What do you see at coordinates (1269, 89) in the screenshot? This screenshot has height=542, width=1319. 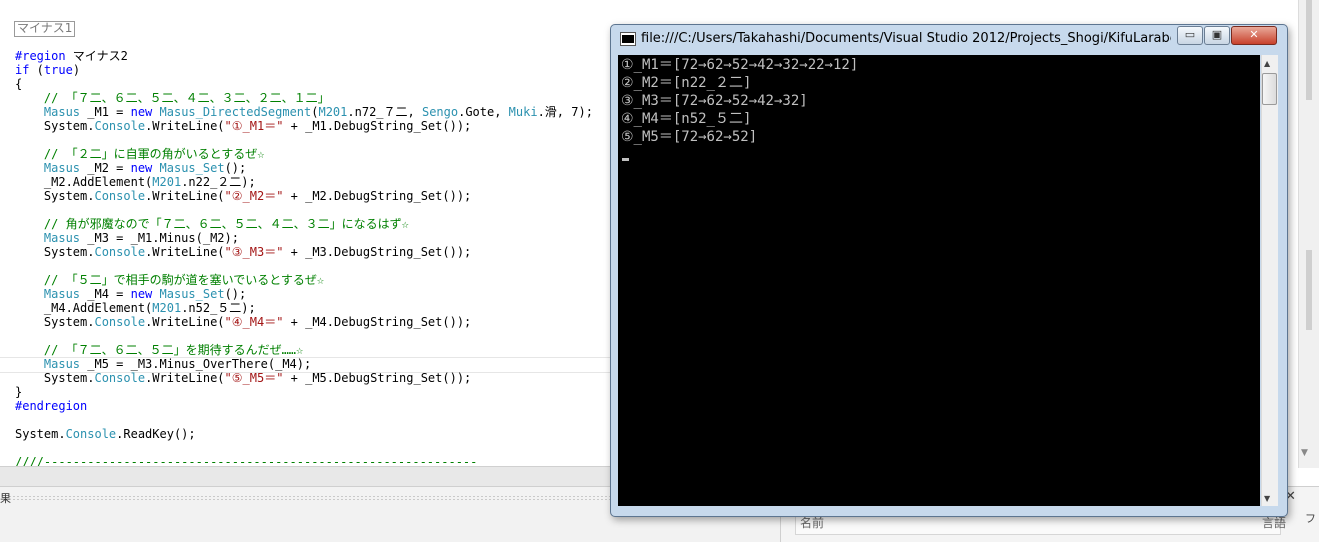 I see `console-scrollbar-thumb` at bounding box center [1269, 89].